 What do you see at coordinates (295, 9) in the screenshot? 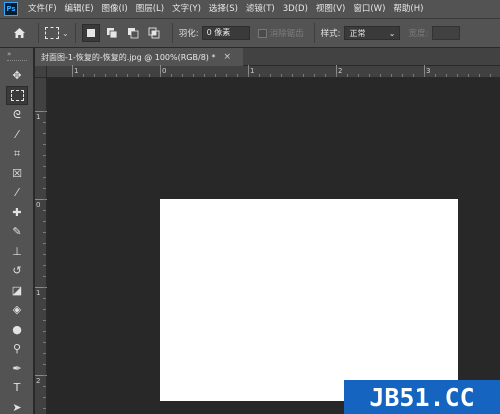
I see `menu-3d: 3D(D)` at bounding box center [295, 9].